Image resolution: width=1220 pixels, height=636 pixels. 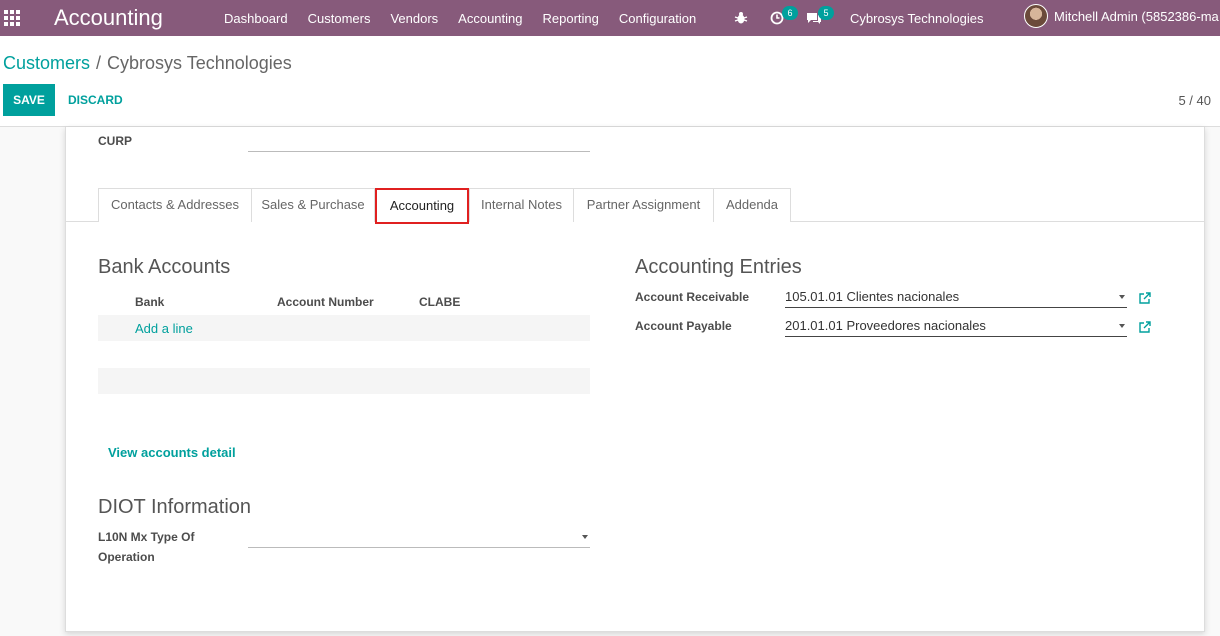 What do you see at coordinates (885, 325) in the screenshot?
I see `account-payable-value: 201.01.01 Proveedores nacionales` at bounding box center [885, 325].